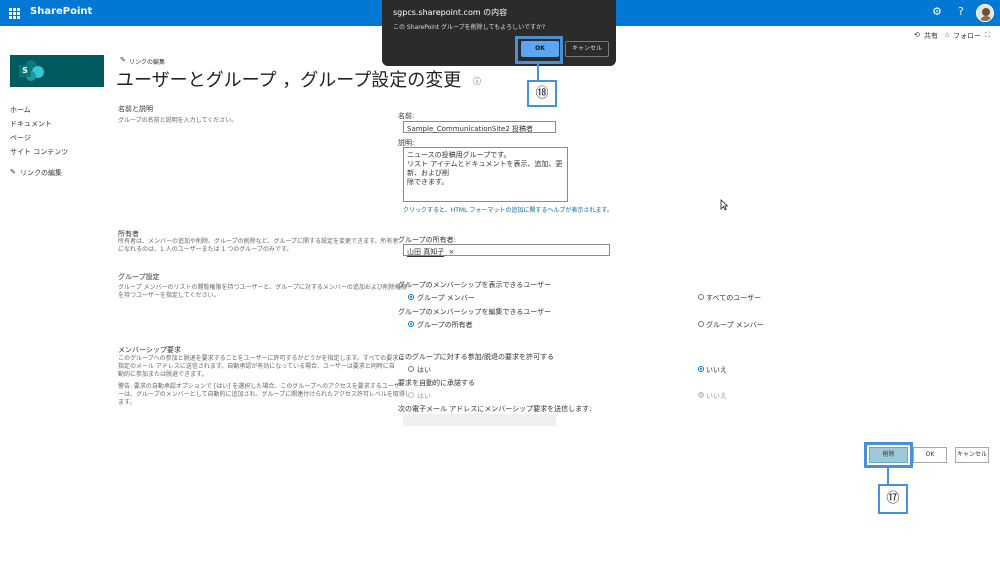 This screenshot has width=1000, height=563. Describe the element at coordinates (701, 324) in the screenshot. I see `radio-edit-group-members` at that location.